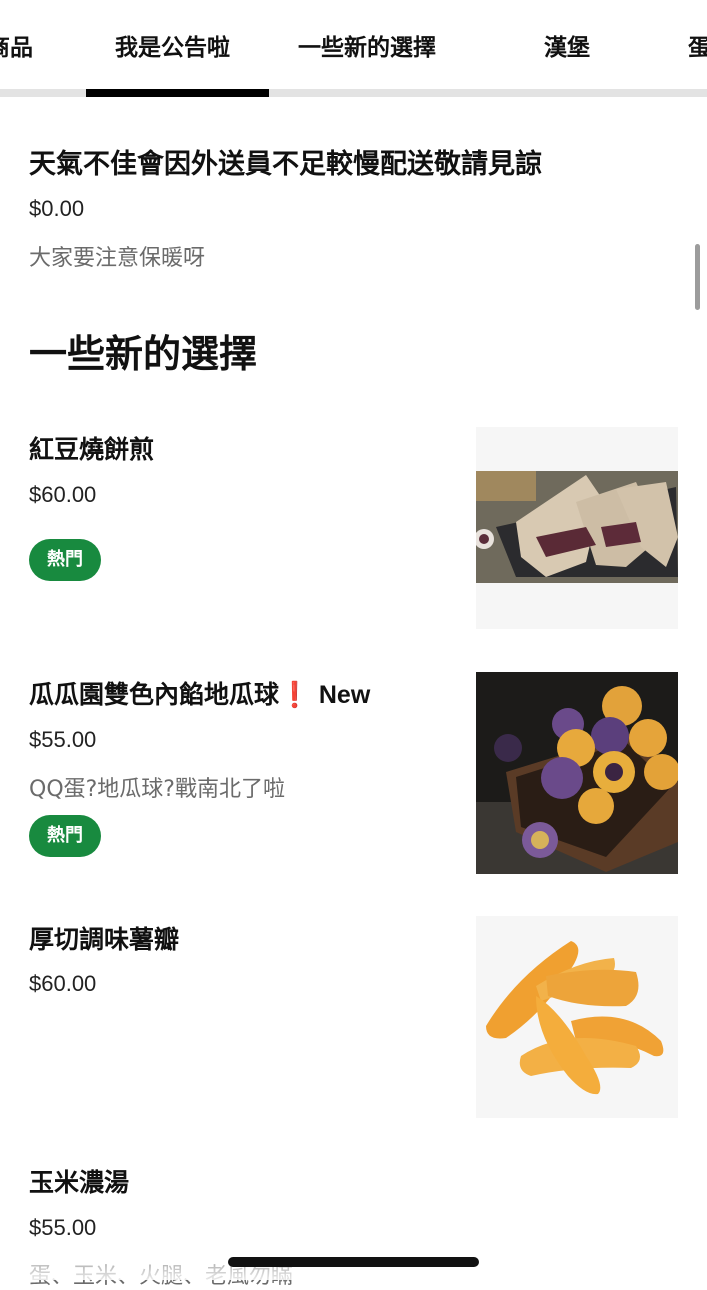  Describe the element at coordinates (697, 45) in the screenshot. I see `tab-egg: 蛋` at that location.